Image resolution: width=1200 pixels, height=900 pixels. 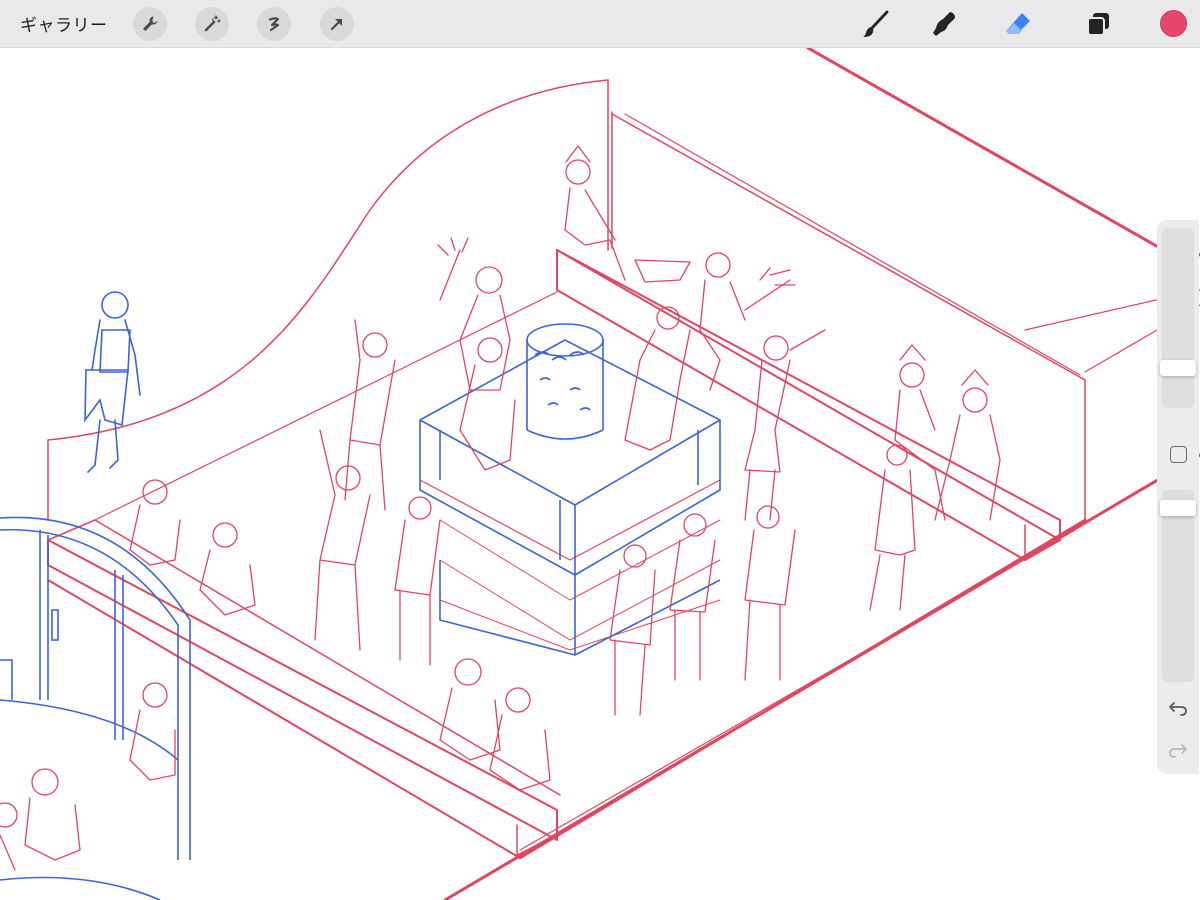 I want to click on redo-icon, so click(x=1178, y=751).